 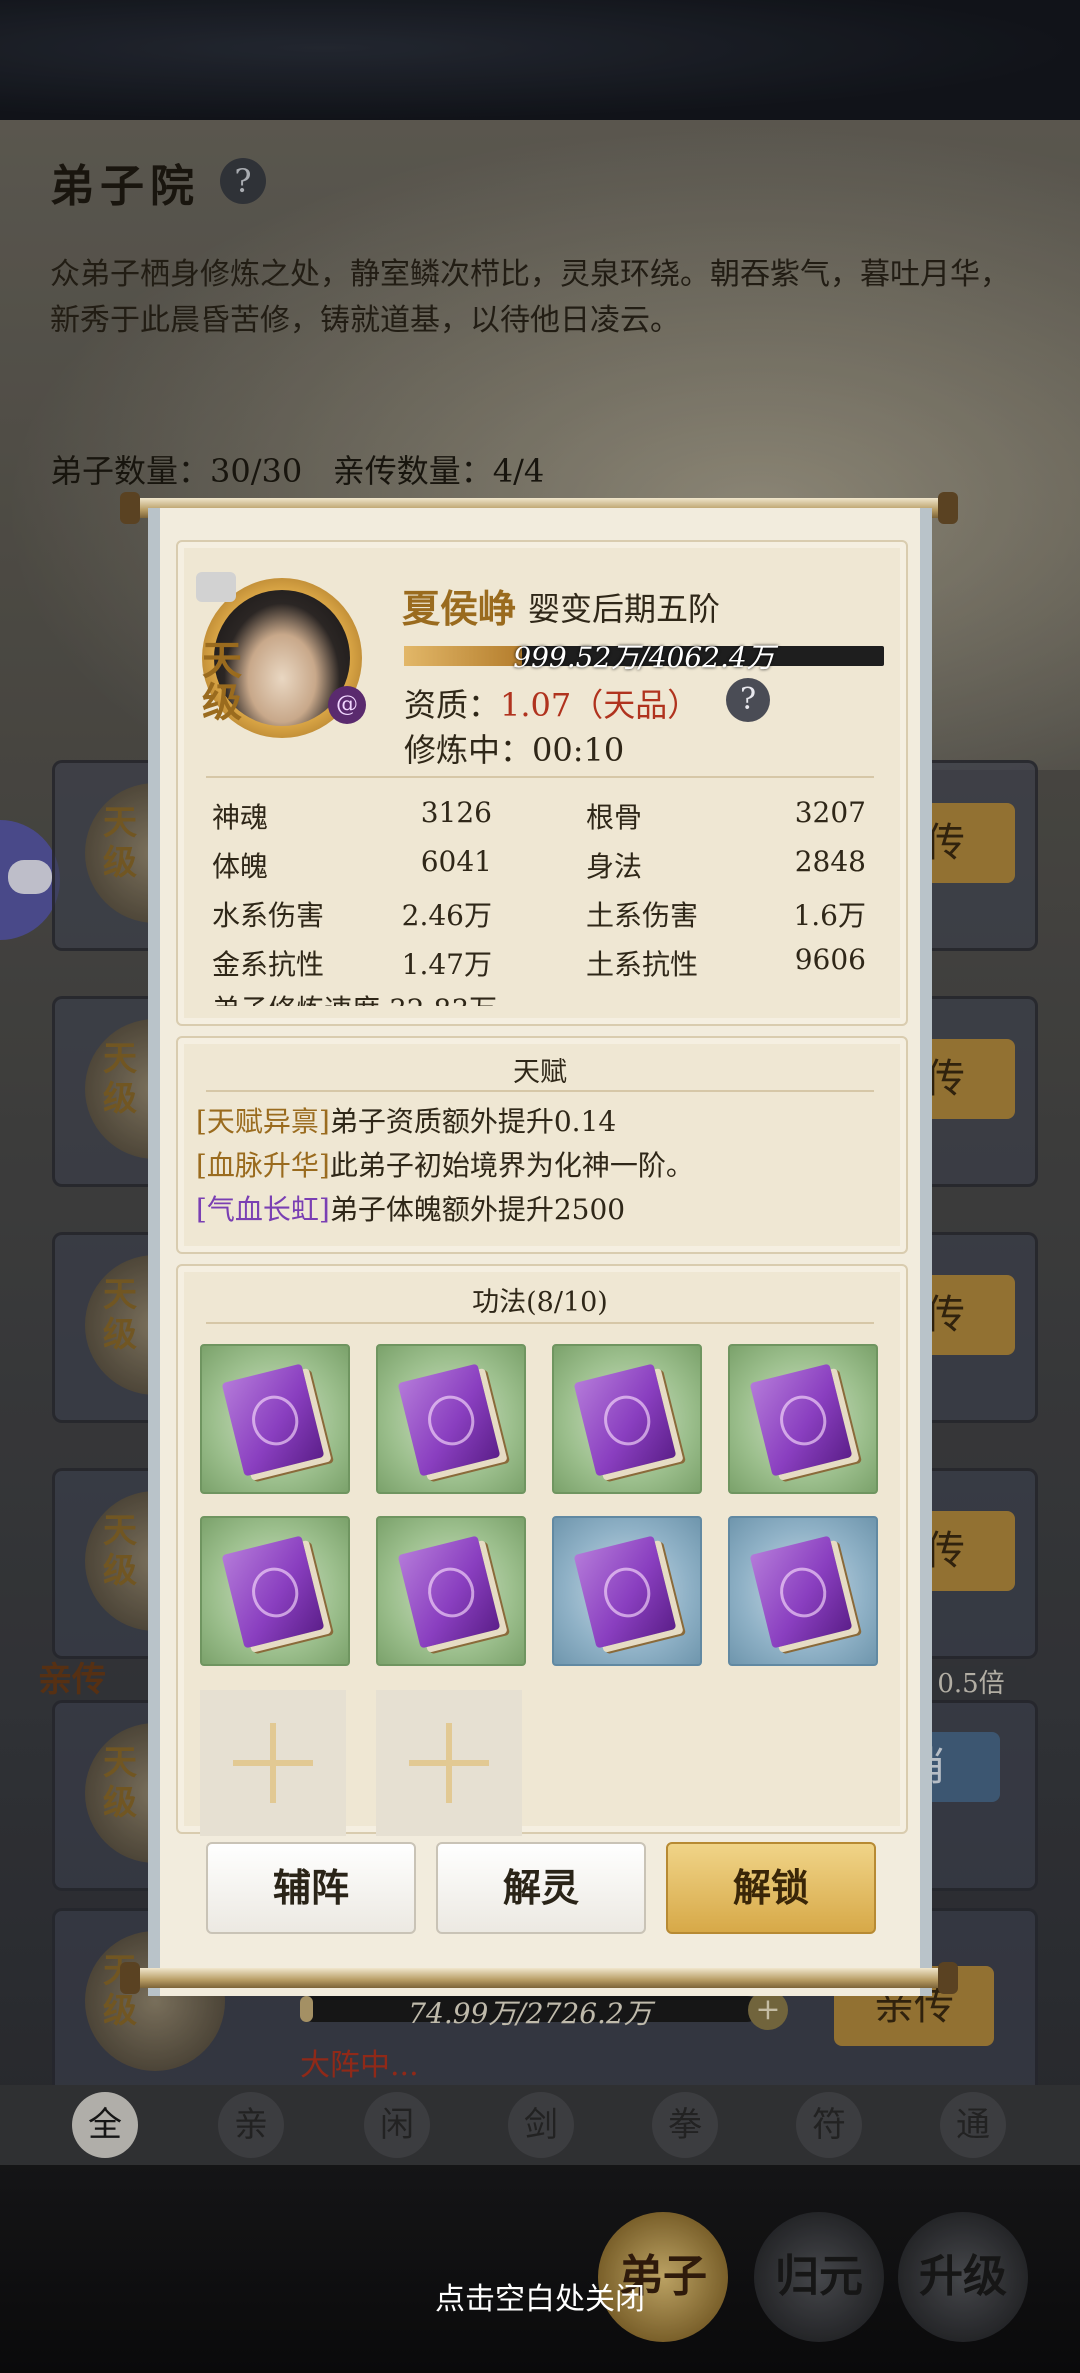 I want to click on release-button: 解灵, so click(x=541, y=1888).